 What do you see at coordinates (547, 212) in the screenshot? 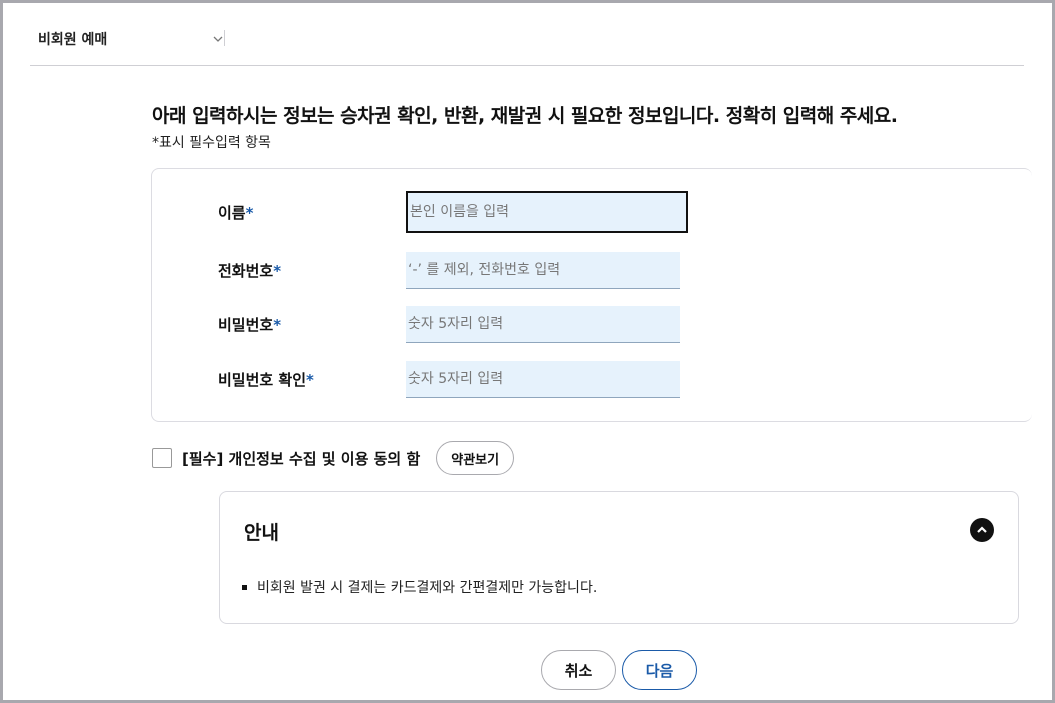
I see `name-input` at bounding box center [547, 212].